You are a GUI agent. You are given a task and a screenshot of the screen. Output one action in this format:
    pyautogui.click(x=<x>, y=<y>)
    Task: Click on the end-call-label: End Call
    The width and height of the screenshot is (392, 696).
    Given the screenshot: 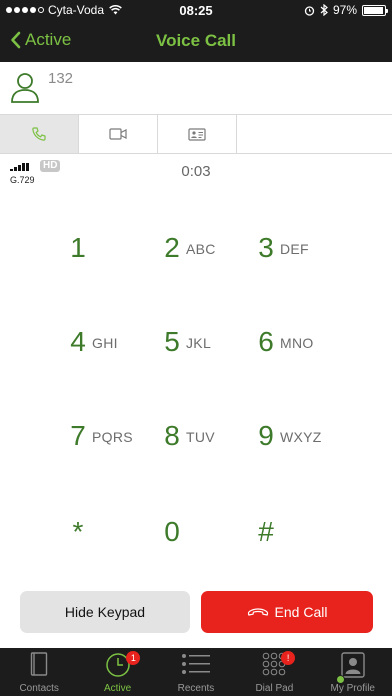 What is the action you would take?
    pyautogui.click(x=301, y=612)
    